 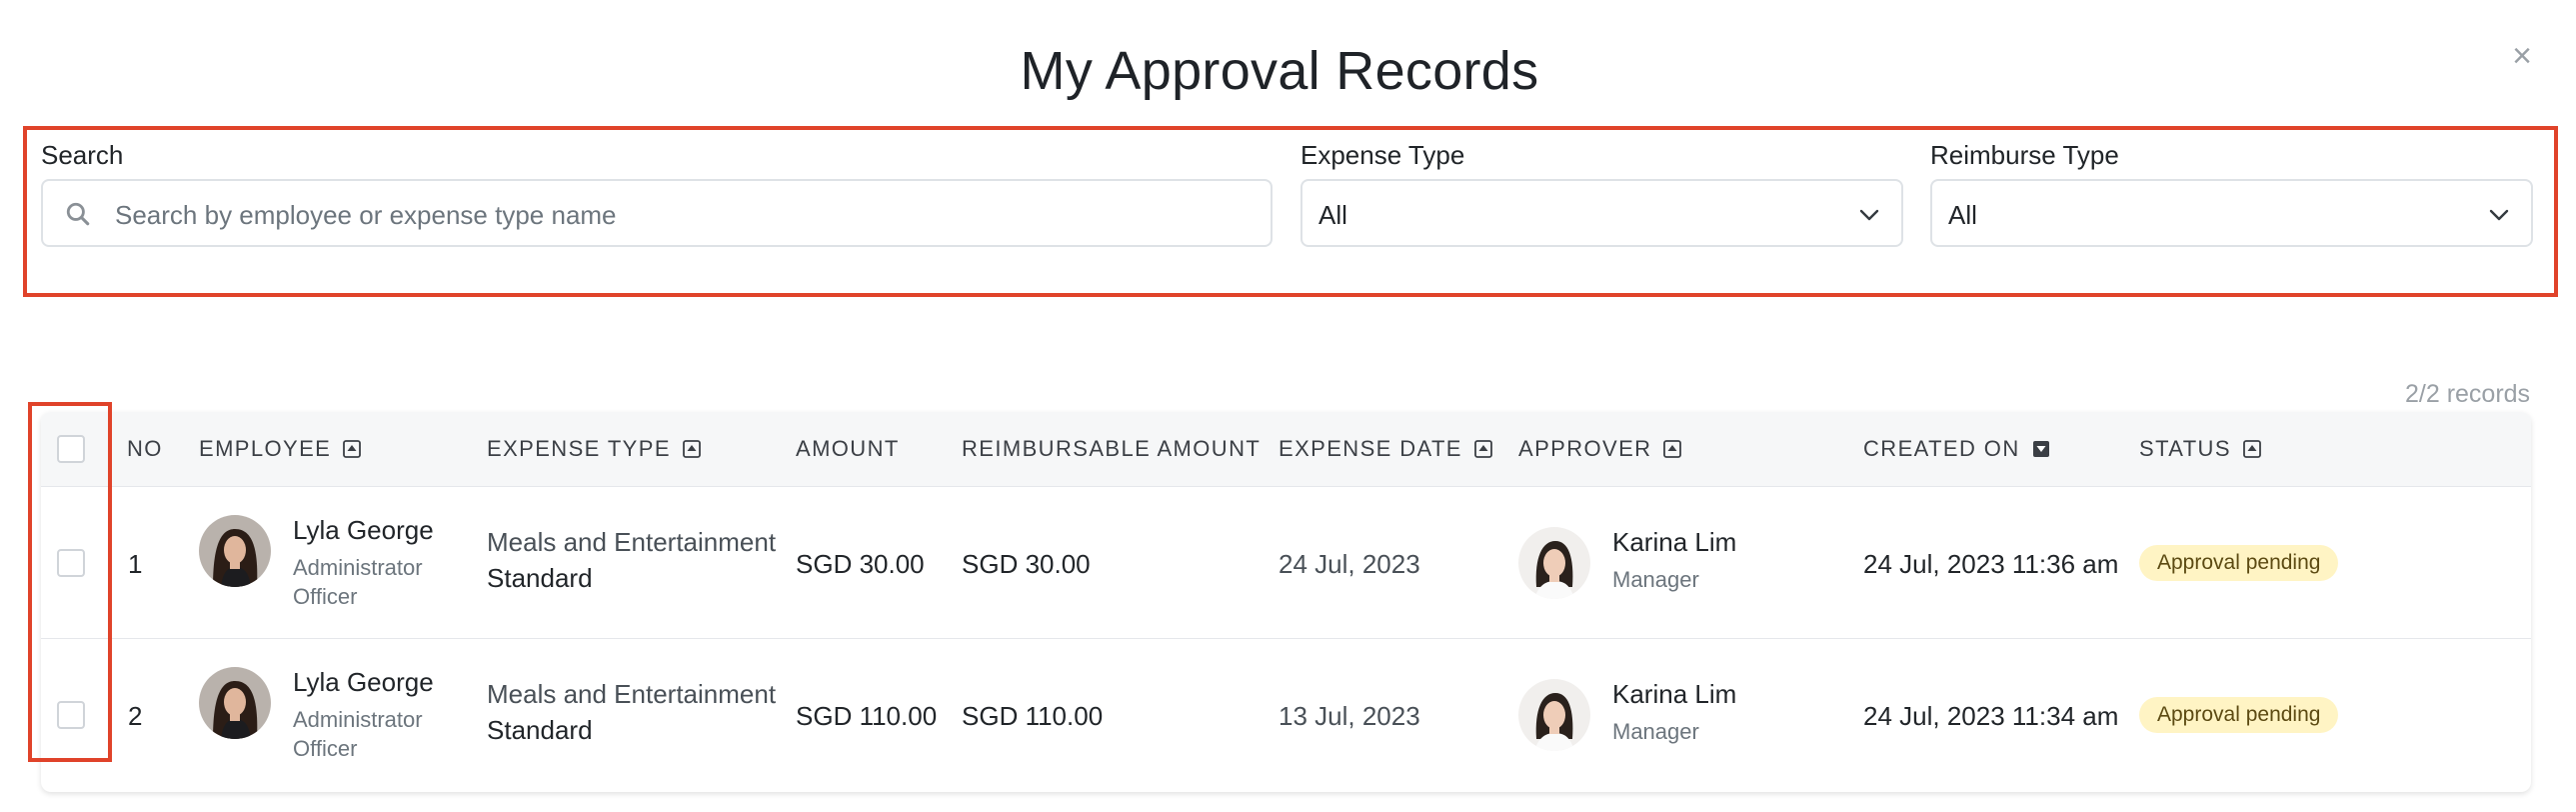 What do you see at coordinates (848, 448) in the screenshot?
I see `header-amount: AMOUNT` at bounding box center [848, 448].